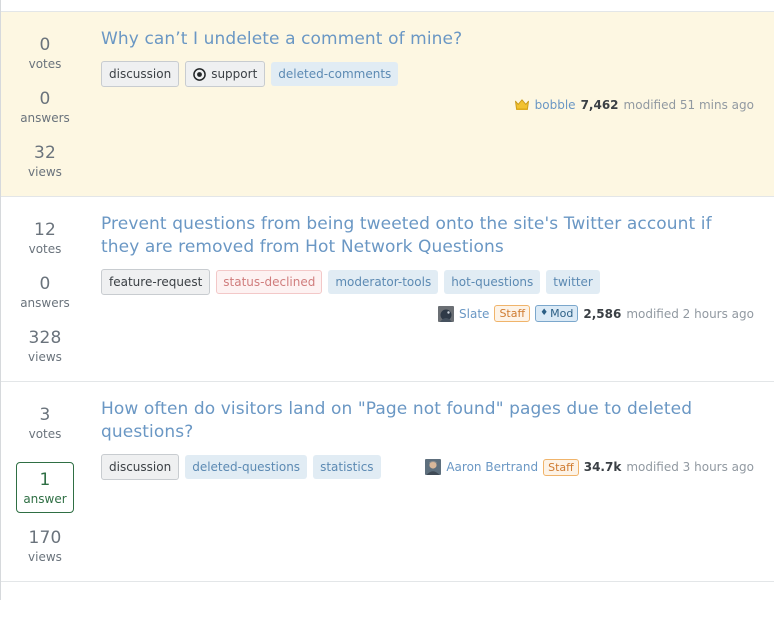 The width and height of the screenshot is (774, 618). I want to click on list-top-divider, so click(387, 6).